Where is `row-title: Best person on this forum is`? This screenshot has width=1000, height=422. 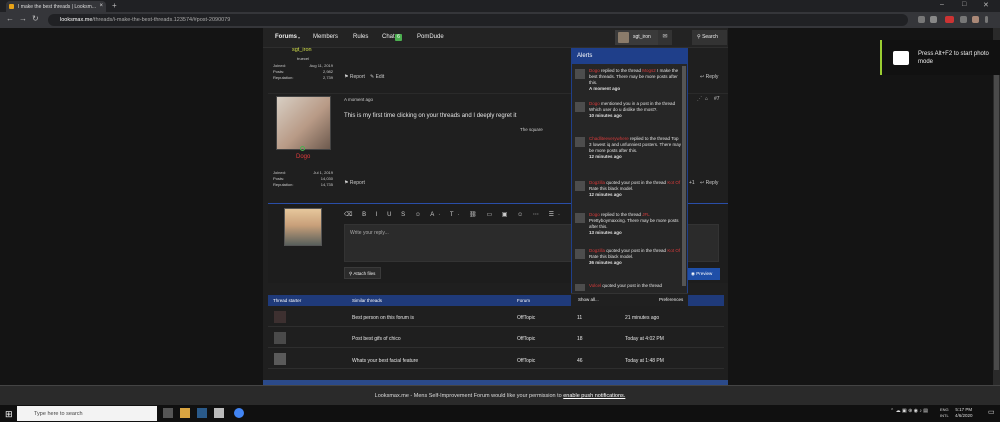
row-title: Best person on this forum is is located at coordinates (383, 318).